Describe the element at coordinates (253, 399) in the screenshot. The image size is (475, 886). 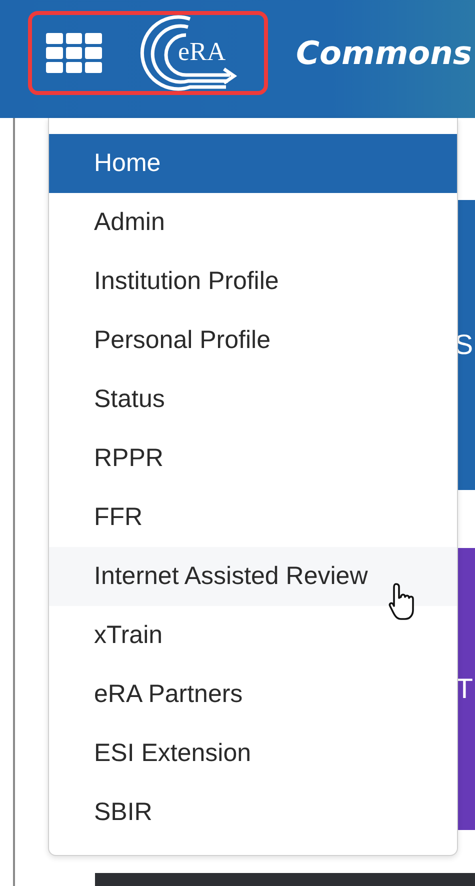
I see `menu-item: Status` at that location.